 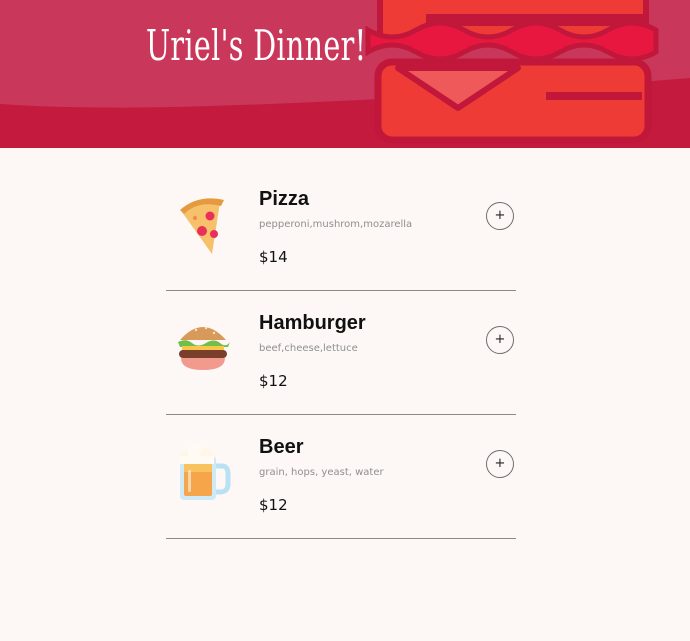 What do you see at coordinates (308, 348) in the screenshot?
I see `item-ingredients: beef,cheese,lettuce` at bounding box center [308, 348].